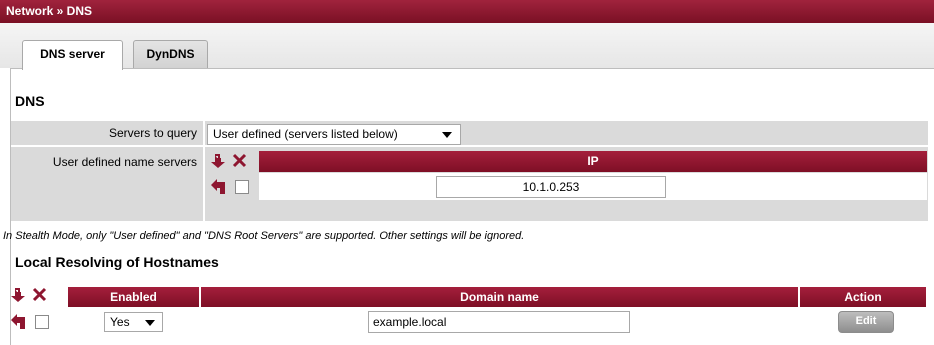  I want to click on dns-section-title: DNS, so click(30, 101).